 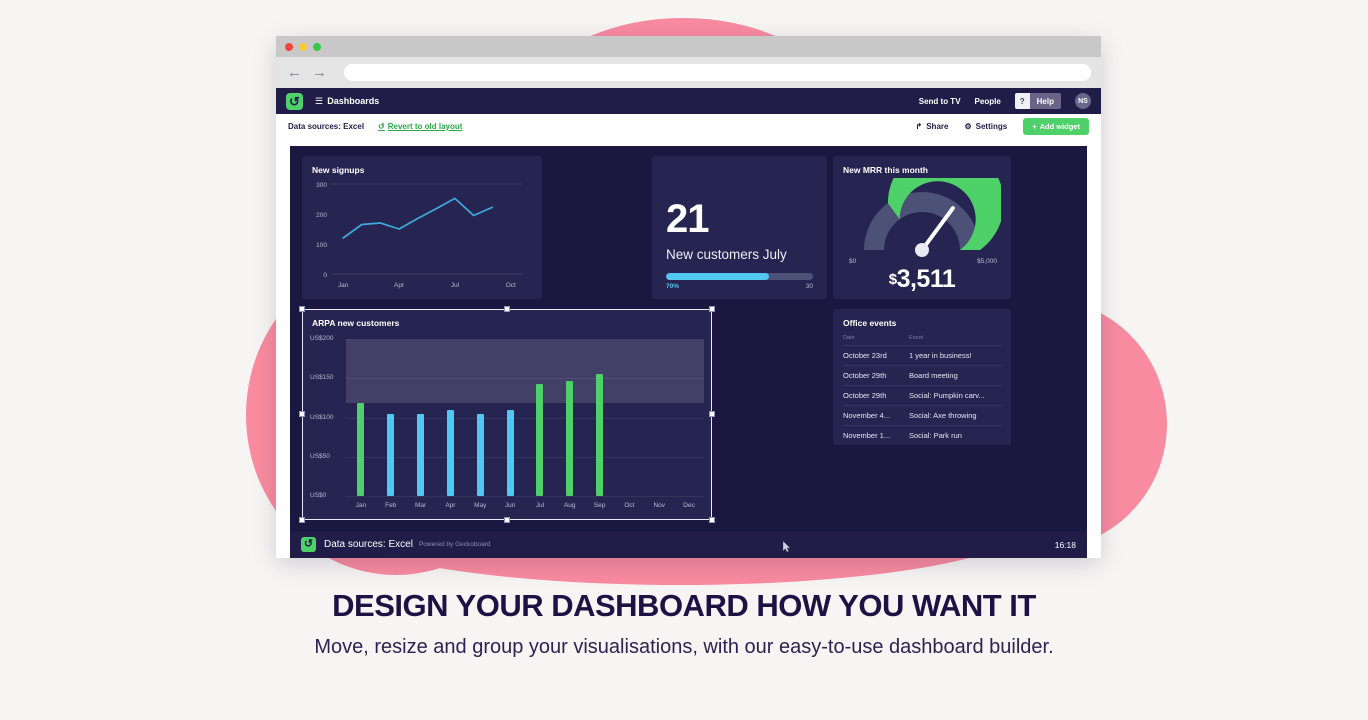 I want to click on x-axis-tick-label: Oct, so click(x=629, y=505).